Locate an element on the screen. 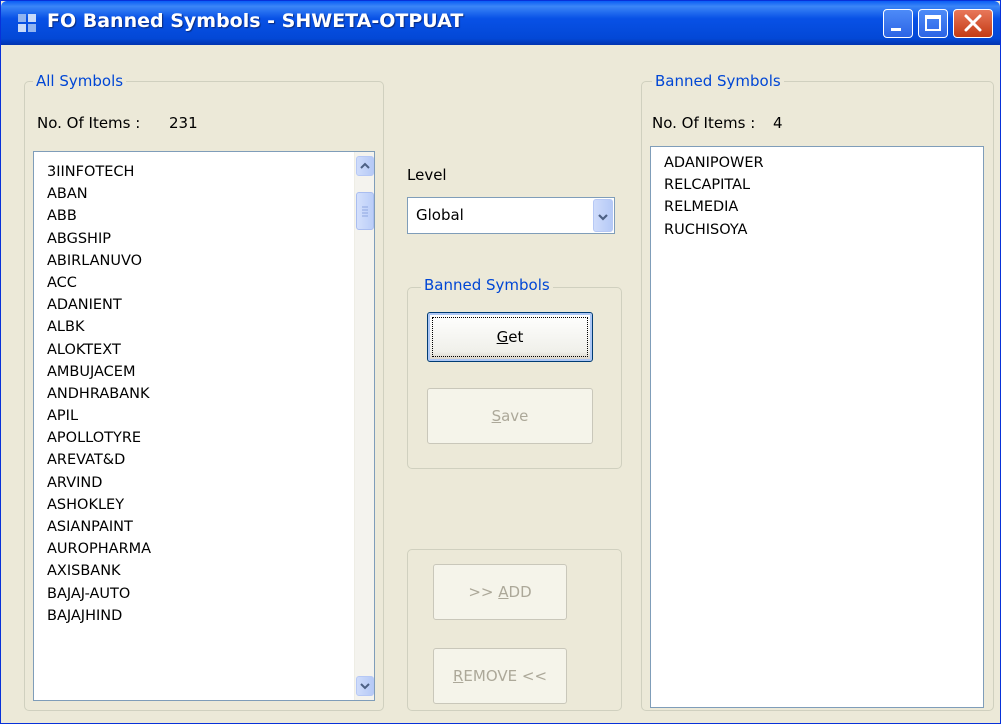 The height and width of the screenshot is (724, 1001). maximize-button is located at coordinates (933, 23).